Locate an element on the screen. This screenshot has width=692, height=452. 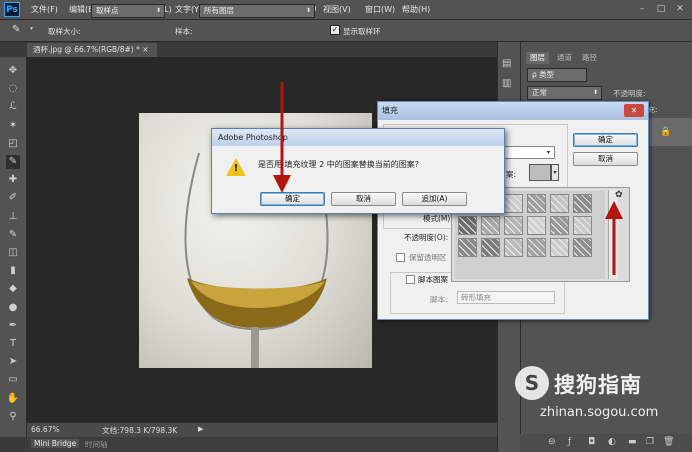
watermark-text: 搜狗指南 is located at coordinates (598, 385).